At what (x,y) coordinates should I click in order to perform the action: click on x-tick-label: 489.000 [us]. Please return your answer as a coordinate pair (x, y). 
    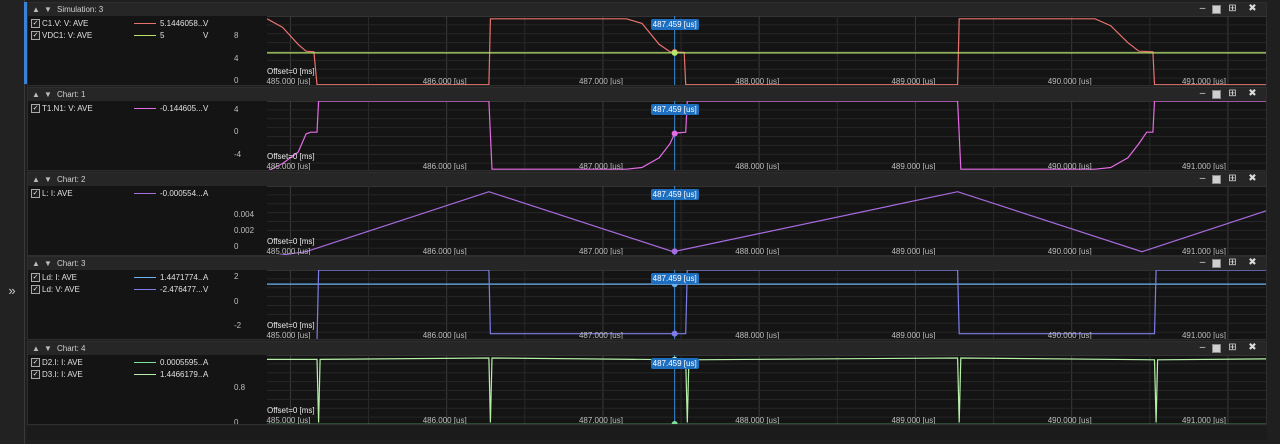
    Looking at the image, I should click on (913, 420).